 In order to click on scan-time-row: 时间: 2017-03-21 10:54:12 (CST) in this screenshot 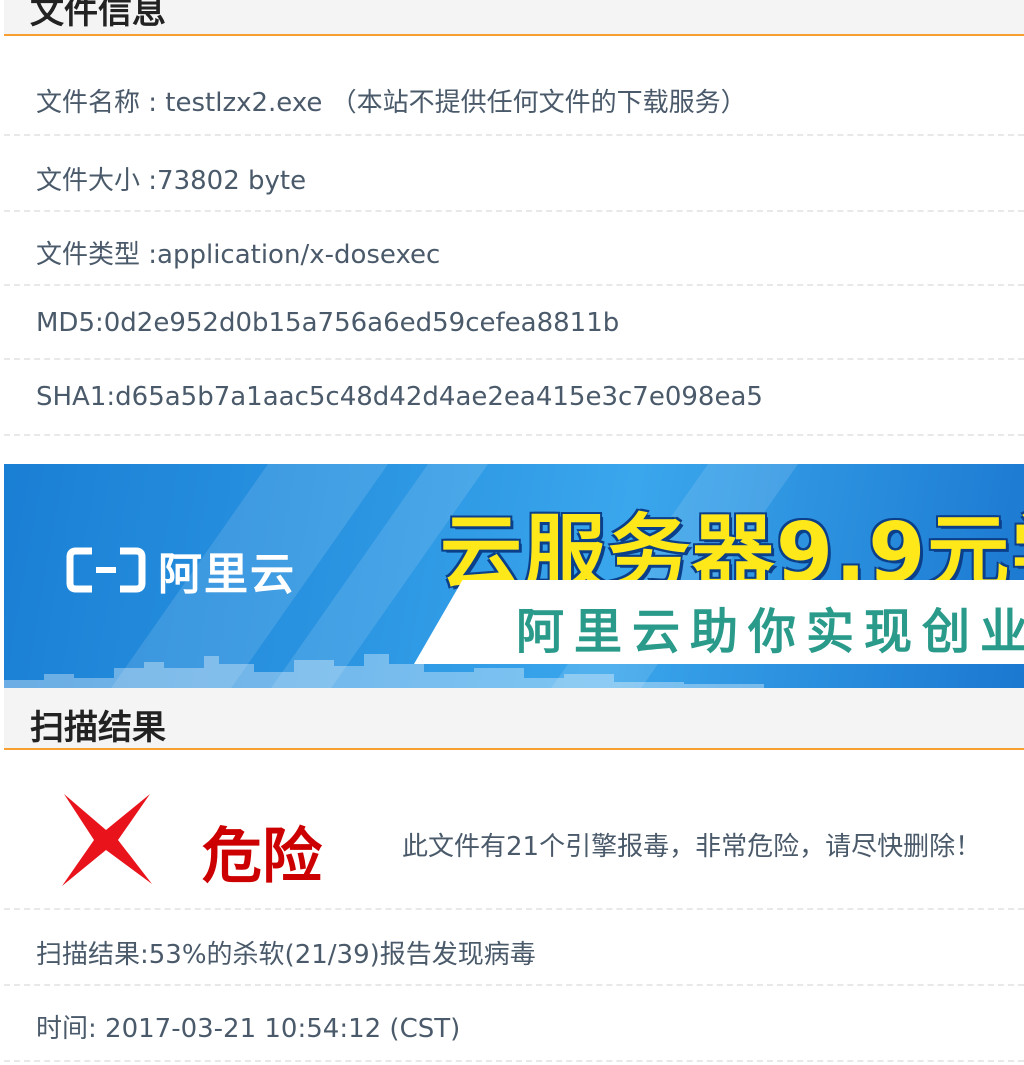, I will do `click(514, 1024)`.